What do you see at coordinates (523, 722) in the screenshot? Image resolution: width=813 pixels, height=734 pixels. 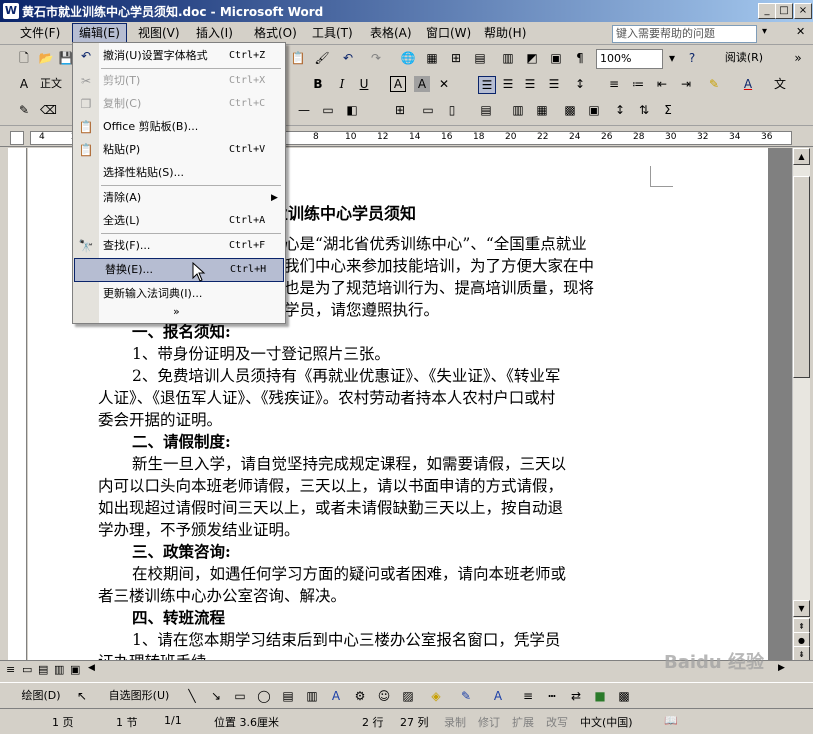 I see `status-extend: 扩展` at bounding box center [523, 722].